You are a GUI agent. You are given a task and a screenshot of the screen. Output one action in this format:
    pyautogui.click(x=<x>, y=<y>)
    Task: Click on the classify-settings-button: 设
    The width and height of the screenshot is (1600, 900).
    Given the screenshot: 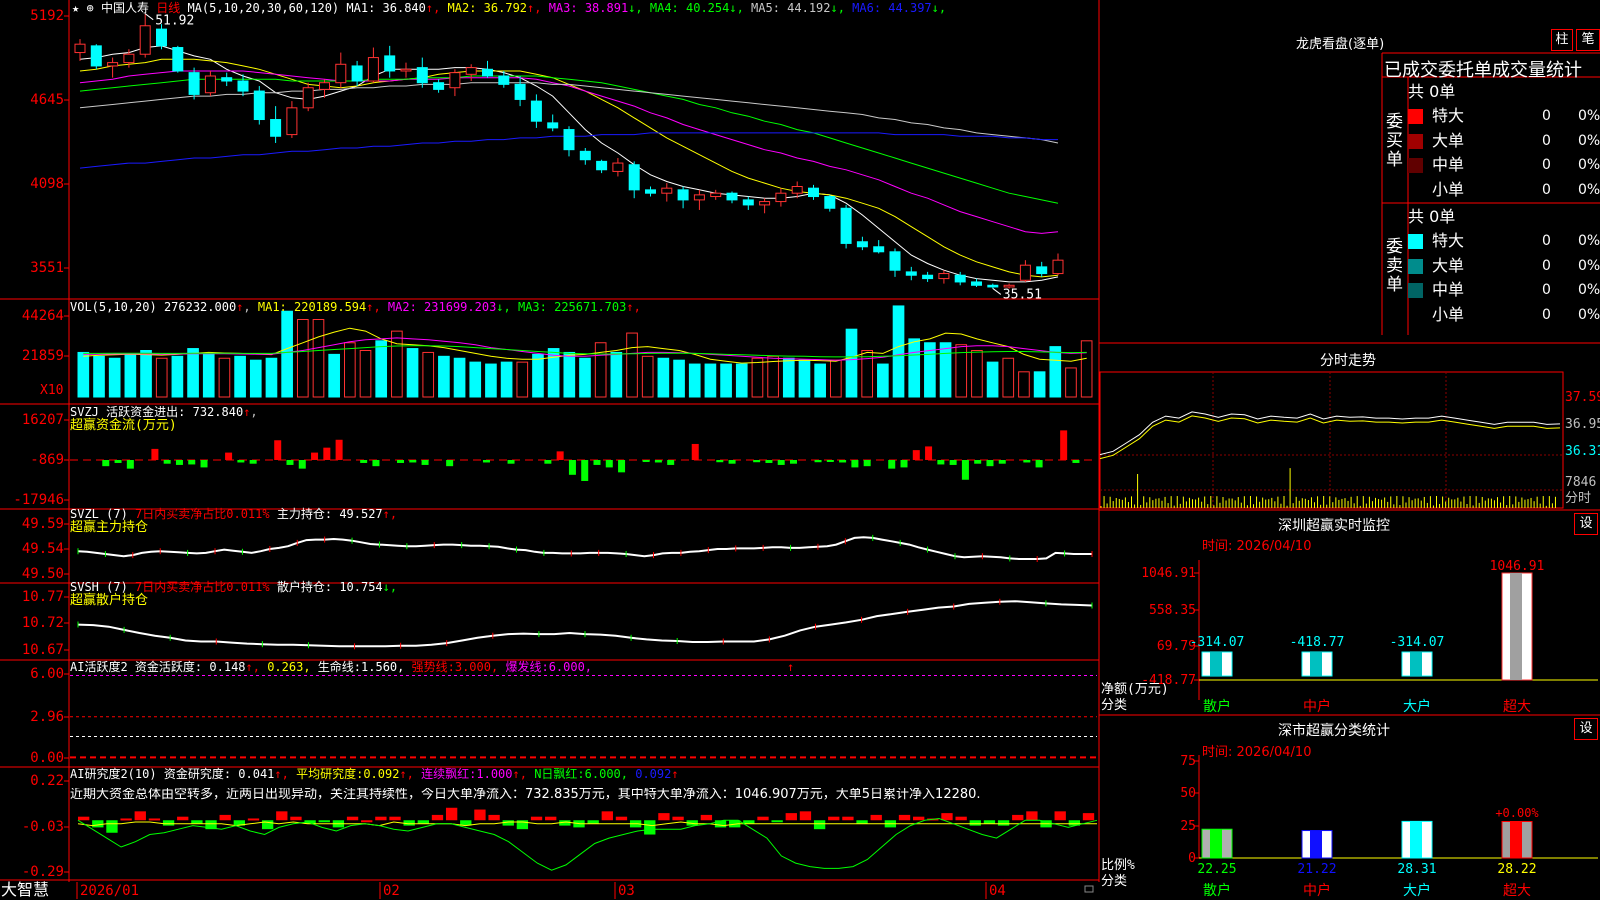 What is the action you would take?
    pyautogui.click(x=1586, y=729)
    